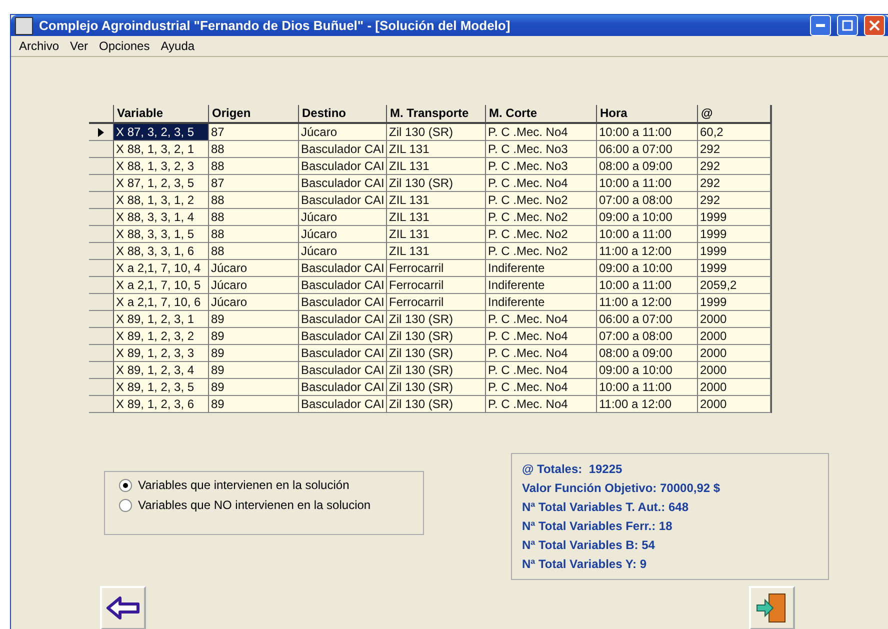 The image size is (888, 629). Describe the element at coordinates (541, 217) in the screenshot. I see `table-cell: P. C .Mec. No2` at that location.